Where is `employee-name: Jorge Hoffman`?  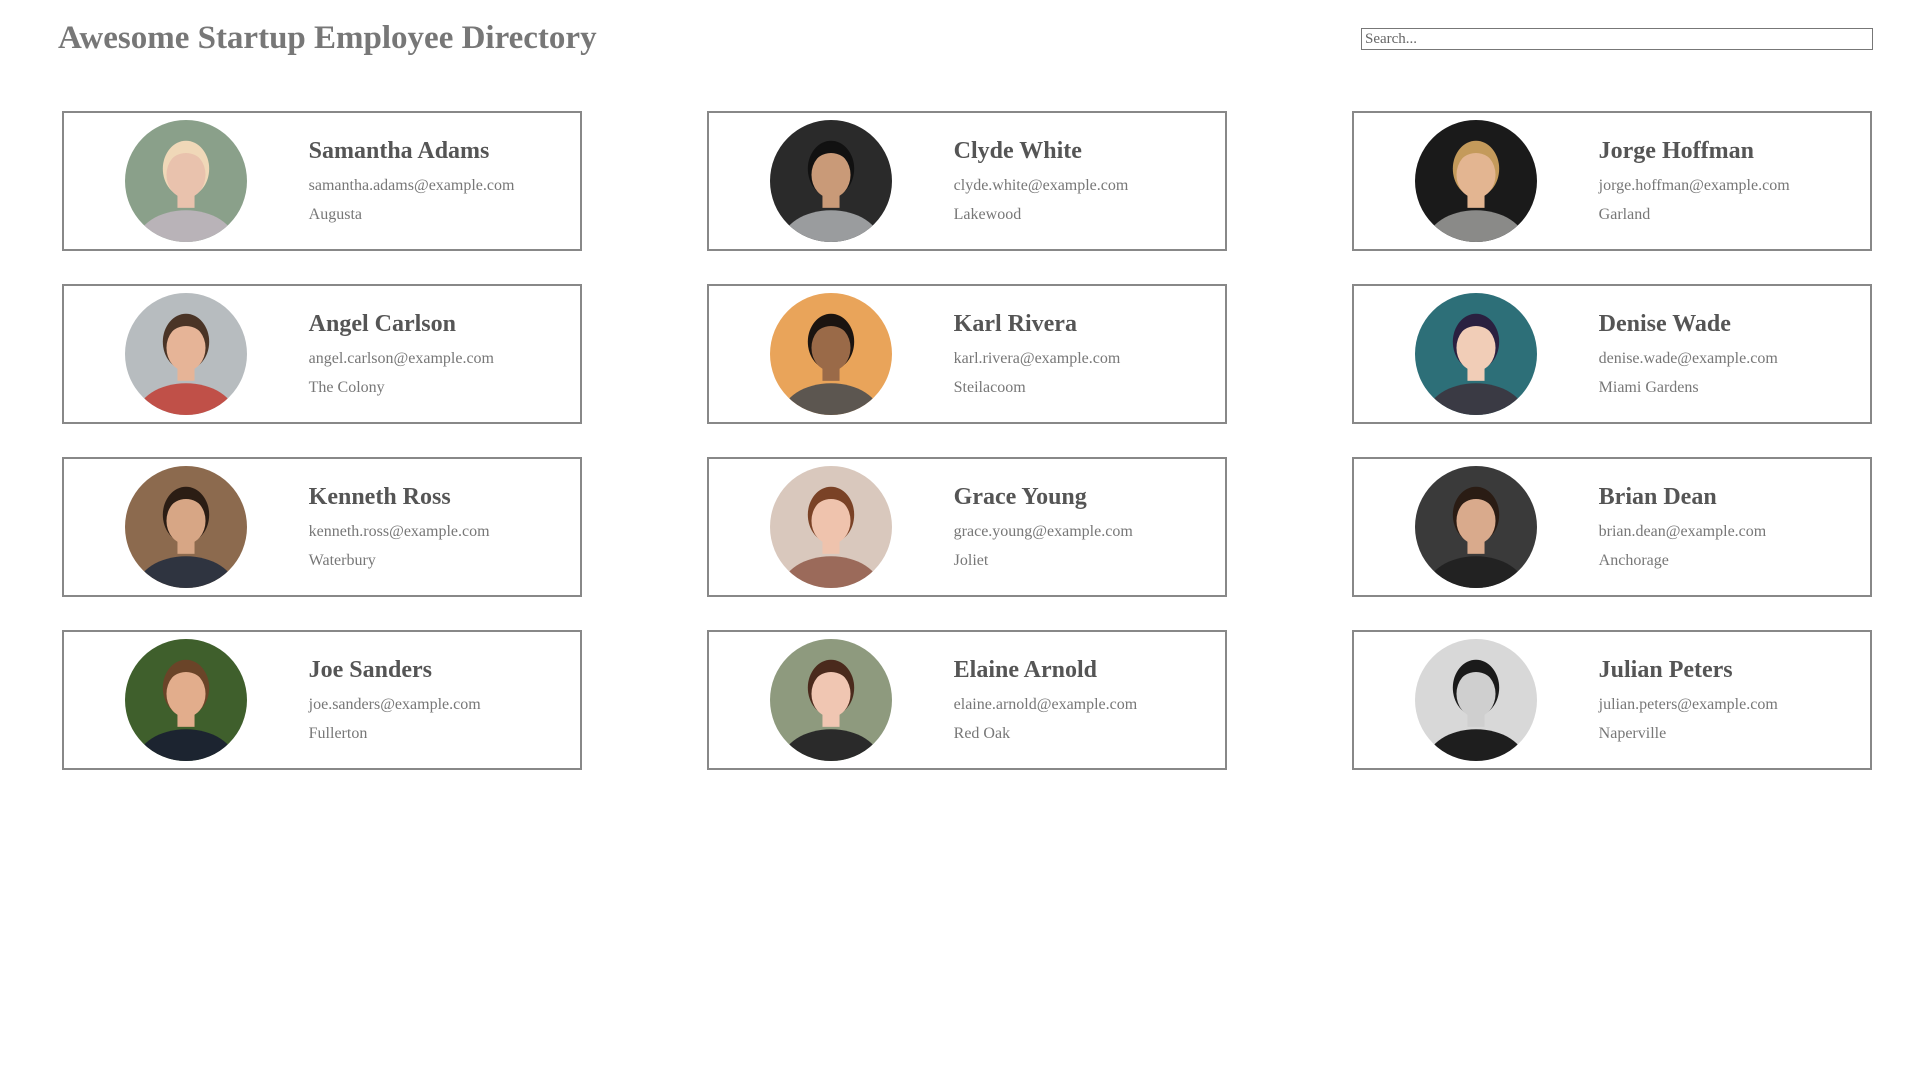
employee-name: Jorge Hoffman is located at coordinates (1676, 151).